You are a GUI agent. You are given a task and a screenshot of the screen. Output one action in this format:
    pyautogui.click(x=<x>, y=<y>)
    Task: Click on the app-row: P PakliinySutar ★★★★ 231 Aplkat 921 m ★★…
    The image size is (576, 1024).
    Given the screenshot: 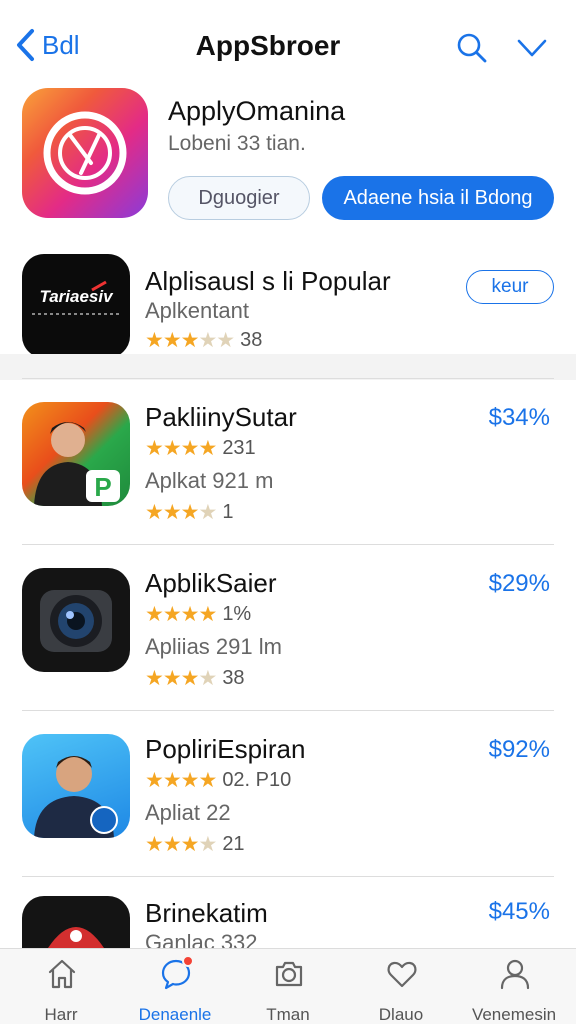 What is the action you would take?
    pyautogui.click(x=288, y=468)
    